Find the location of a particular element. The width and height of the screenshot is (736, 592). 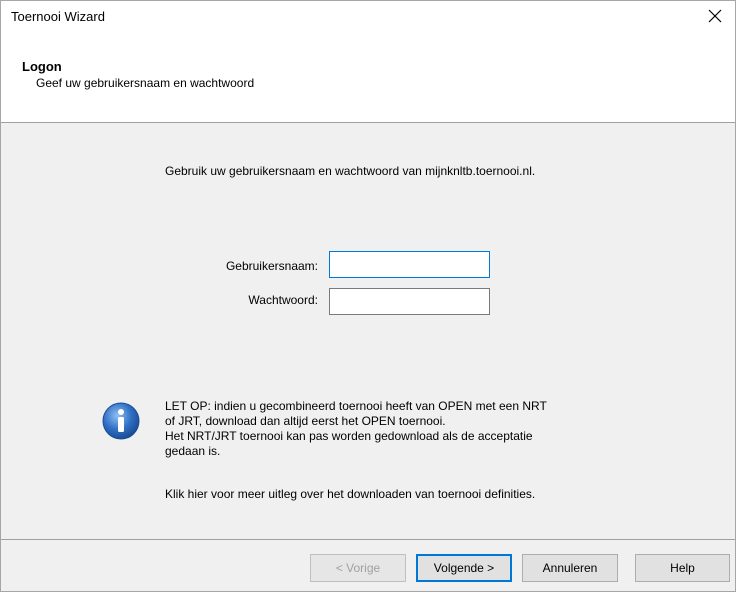

info-icon is located at coordinates (121, 421).